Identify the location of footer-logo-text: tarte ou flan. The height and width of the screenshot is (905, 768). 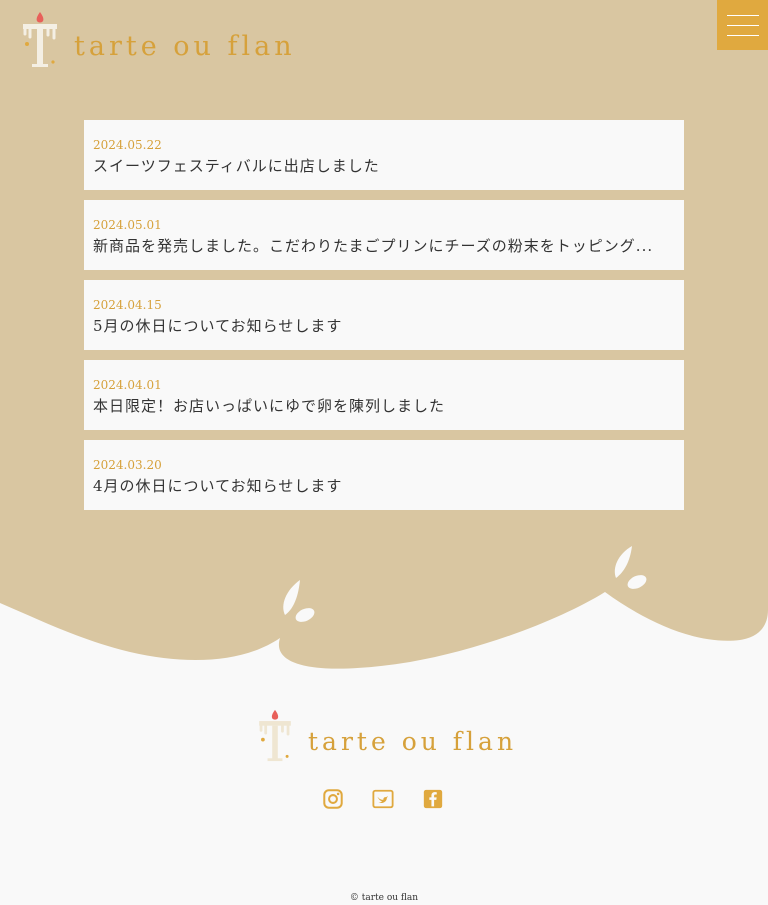
(413, 741).